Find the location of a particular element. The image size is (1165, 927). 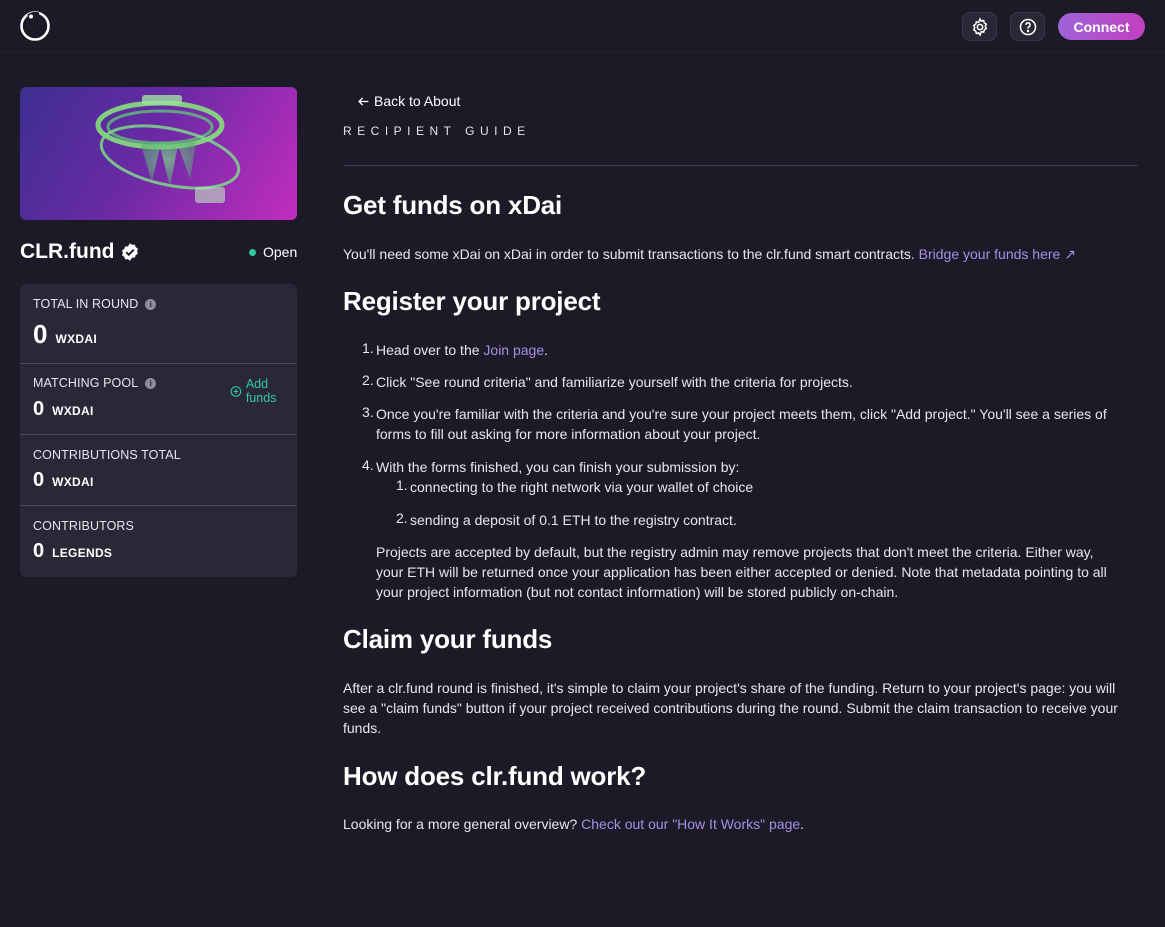

add-funds-label: Add funds is located at coordinates (261, 391).